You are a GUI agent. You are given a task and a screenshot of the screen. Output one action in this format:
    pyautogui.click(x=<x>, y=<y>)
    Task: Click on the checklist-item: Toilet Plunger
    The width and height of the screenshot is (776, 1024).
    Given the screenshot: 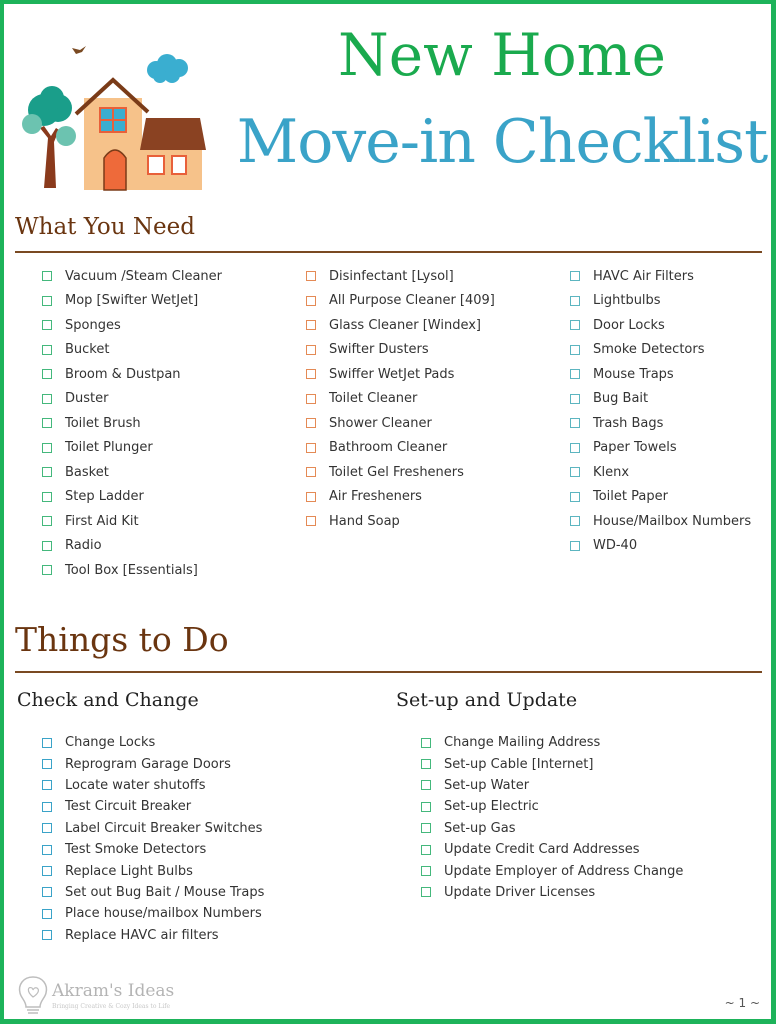 What is the action you would take?
    pyautogui.click(x=132, y=448)
    